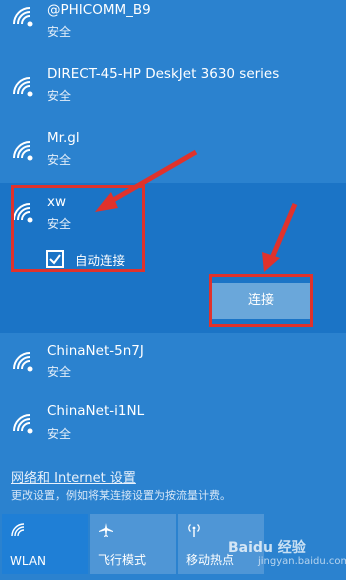 The width and height of the screenshot is (346, 580). I want to click on network-item: Mr.gl 安全, so click(173, 151).